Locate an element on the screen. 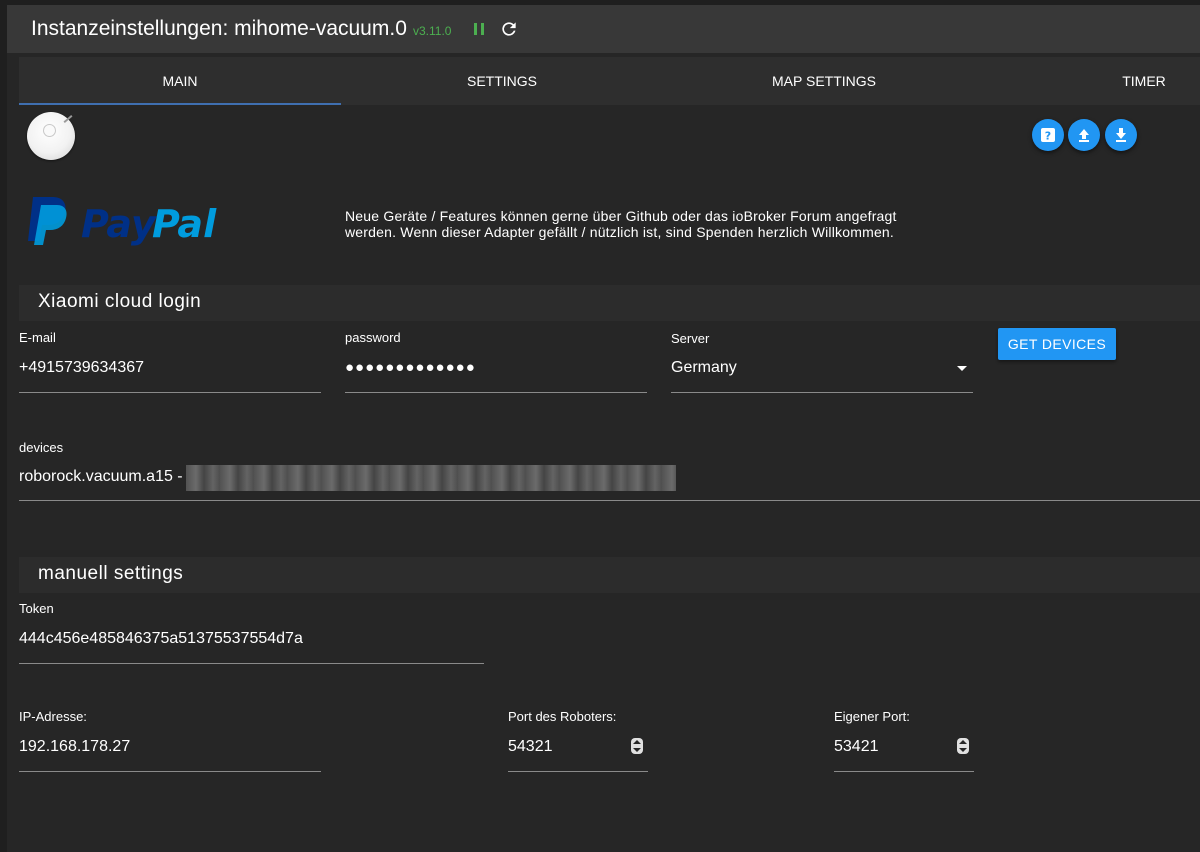 Image resolution: width=1200 pixels, height=852 pixels. server-underline is located at coordinates (822, 392).